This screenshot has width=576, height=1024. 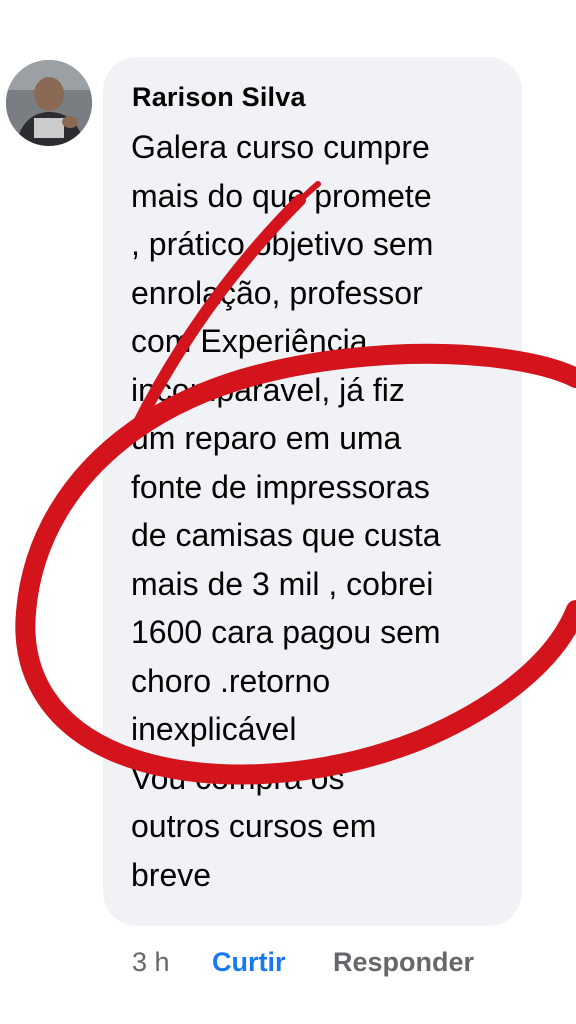 What do you see at coordinates (249, 962) in the screenshot?
I see `like-button: Curtir` at bounding box center [249, 962].